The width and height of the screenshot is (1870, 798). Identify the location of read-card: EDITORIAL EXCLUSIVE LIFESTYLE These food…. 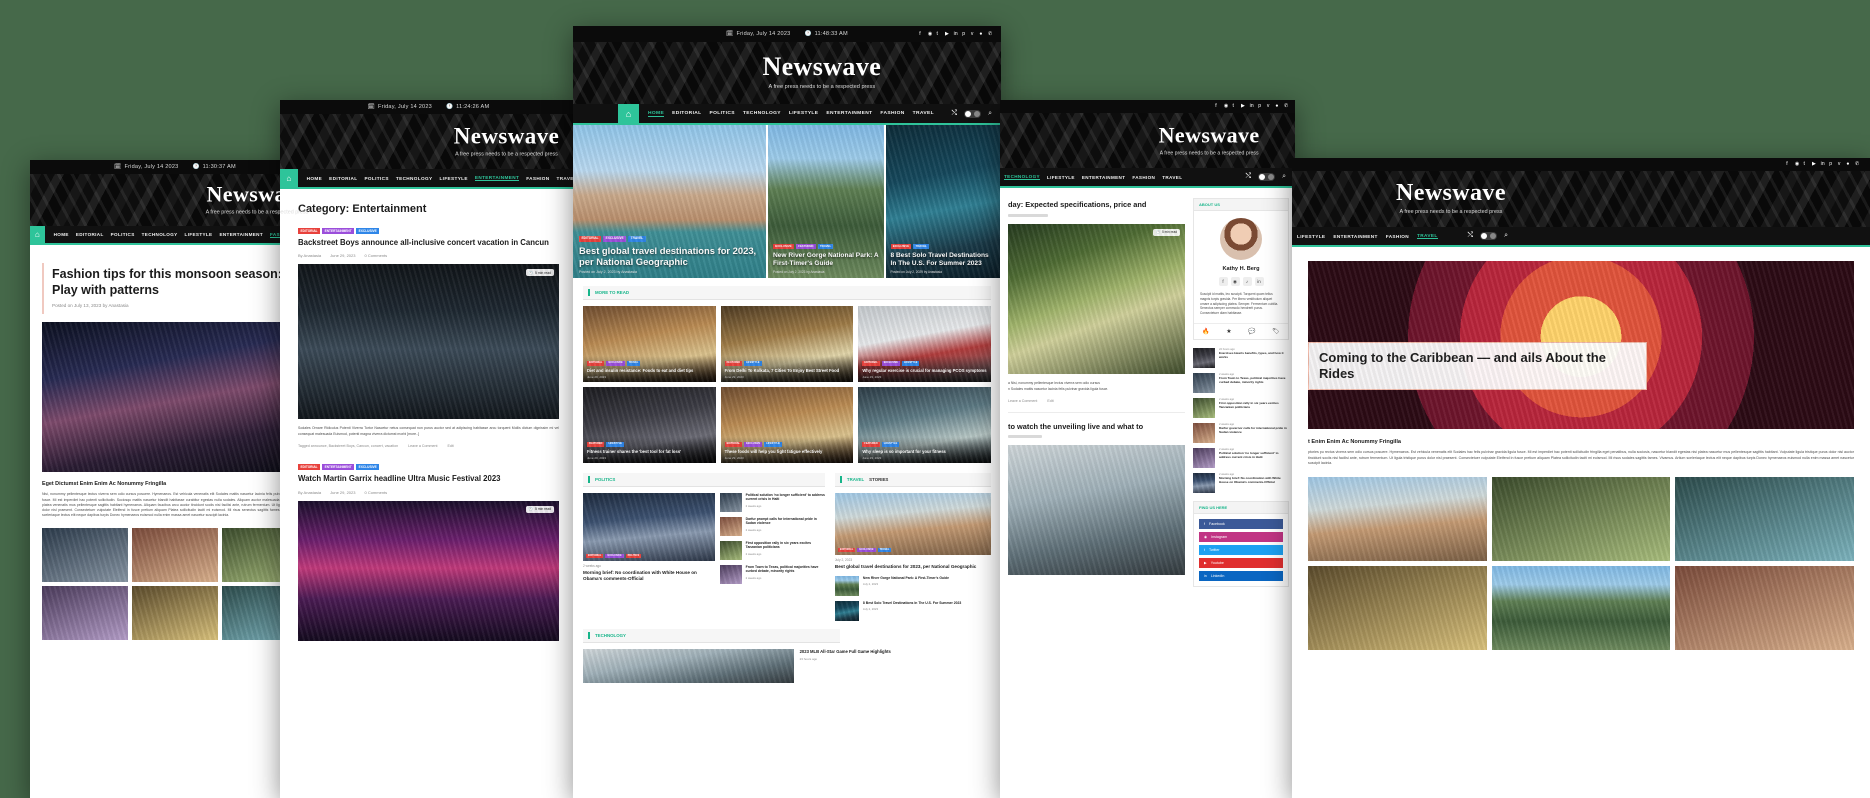
(787, 425).